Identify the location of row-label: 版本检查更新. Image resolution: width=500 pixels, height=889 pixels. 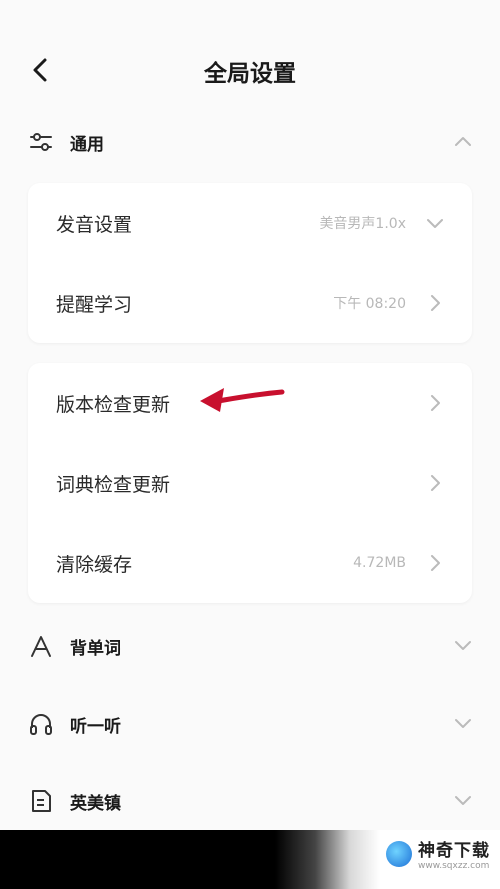
(113, 404).